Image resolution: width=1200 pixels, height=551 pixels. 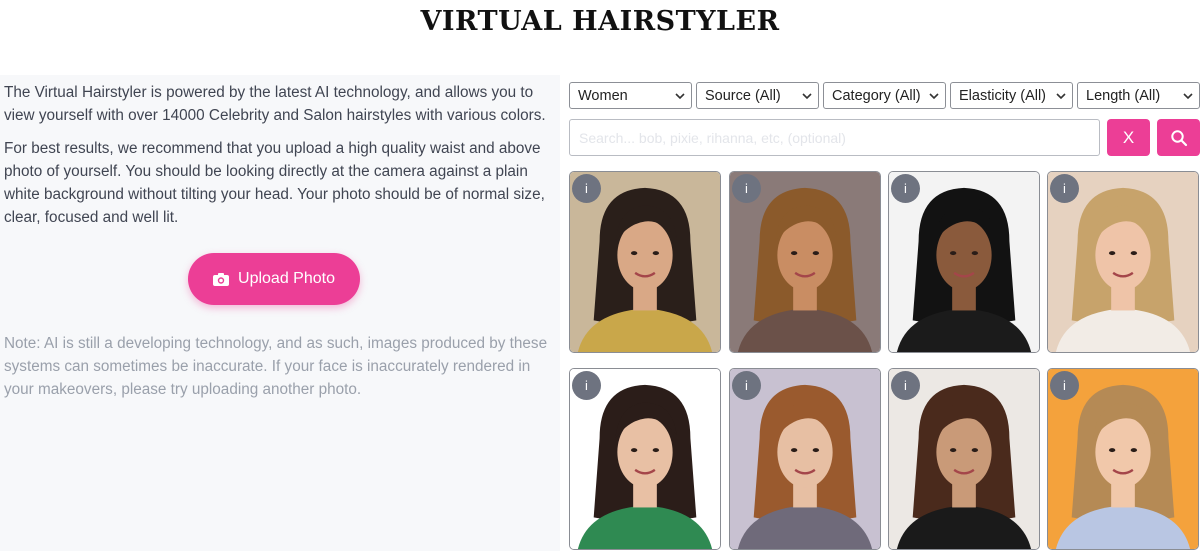 I want to click on category-select: Category (All), so click(x=884, y=95).